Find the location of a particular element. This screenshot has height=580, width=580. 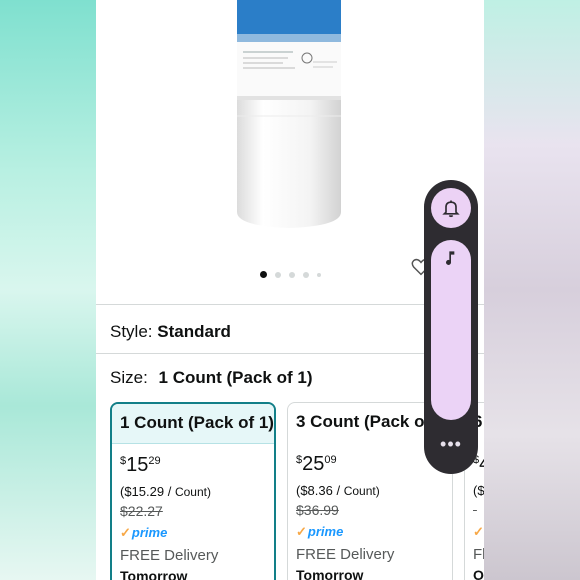

prime-badge: ✓ is located at coordinates (478, 532).